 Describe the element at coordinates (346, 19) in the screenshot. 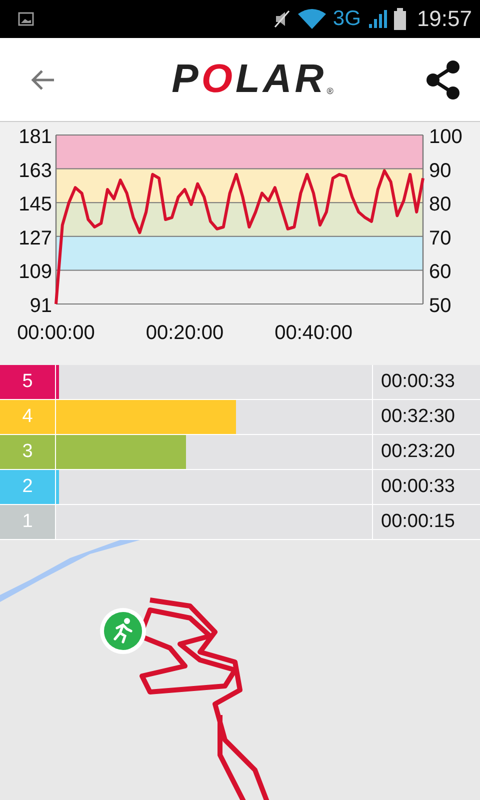

I see `network-label: 3G` at that location.